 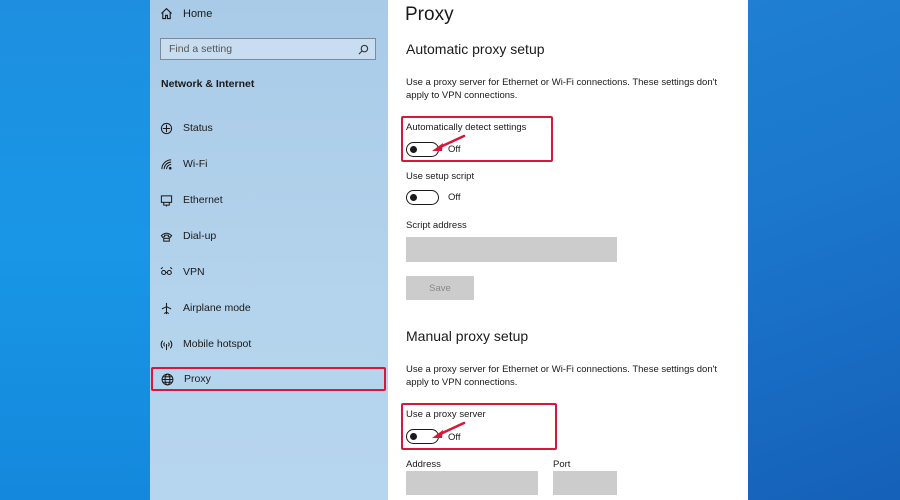 What do you see at coordinates (472, 483) in the screenshot?
I see `proxy-address-input` at bounding box center [472, 483].